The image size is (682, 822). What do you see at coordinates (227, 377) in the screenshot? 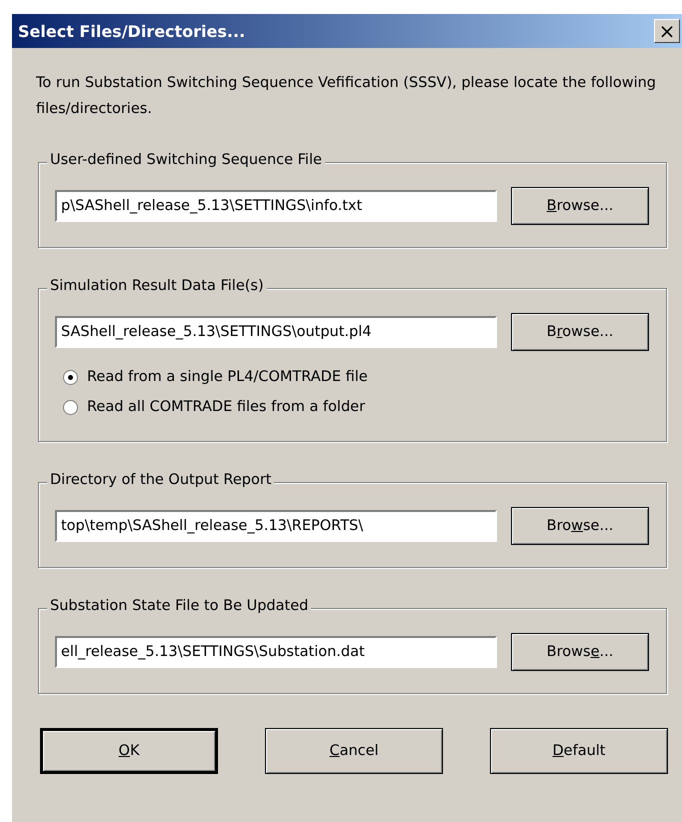
I see `radio-label: Read from a single PL4/COMTRADE file` at bounding box center [227, 377].